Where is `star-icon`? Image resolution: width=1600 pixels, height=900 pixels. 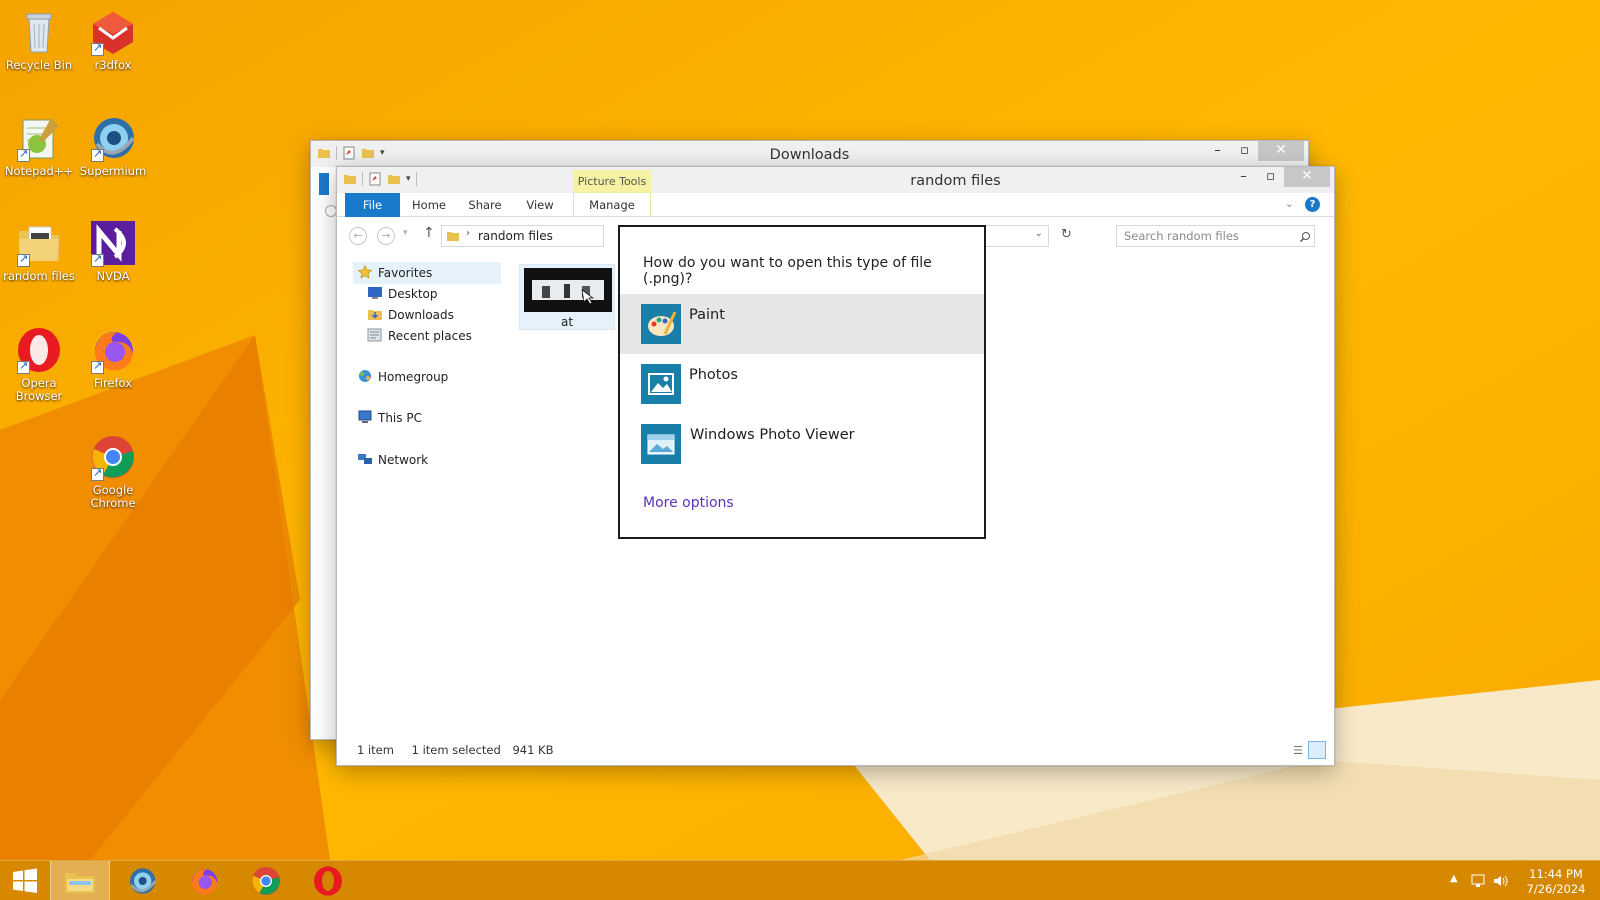
star-icon is located at coordinates (365, 272).